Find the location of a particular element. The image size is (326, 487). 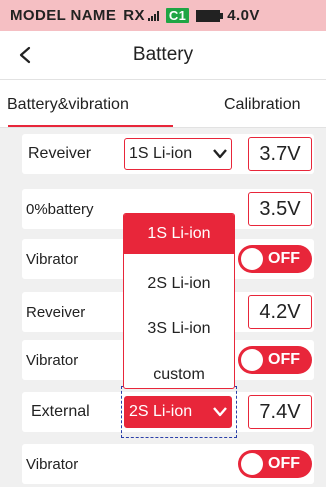

select-value: 2S Li-ion is located at coordinates (161, 411).